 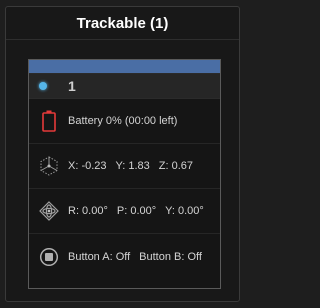 What do you see at coordinates (49, 166) in the screenshot?
I see `position-axes-icon` at bounding box center [49, 166].